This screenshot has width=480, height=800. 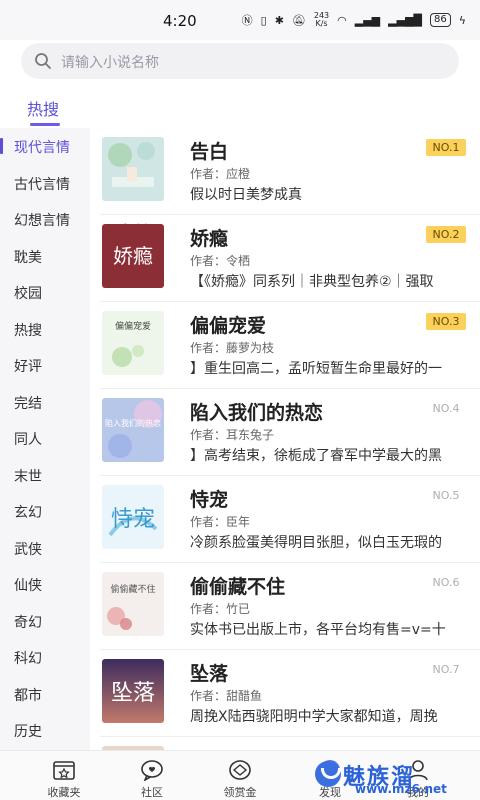 I want to click on rank-badge: NO.1, so click(x=446, y=147).